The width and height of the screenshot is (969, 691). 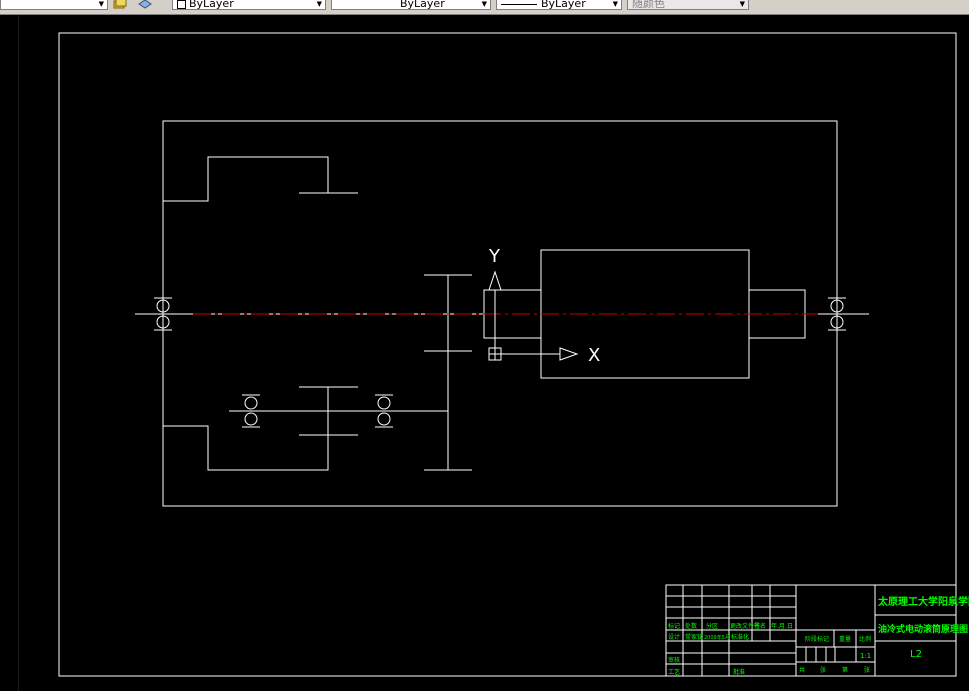 I want to click on tb-label-standardize: 标准化, so click(x=740, y=637).